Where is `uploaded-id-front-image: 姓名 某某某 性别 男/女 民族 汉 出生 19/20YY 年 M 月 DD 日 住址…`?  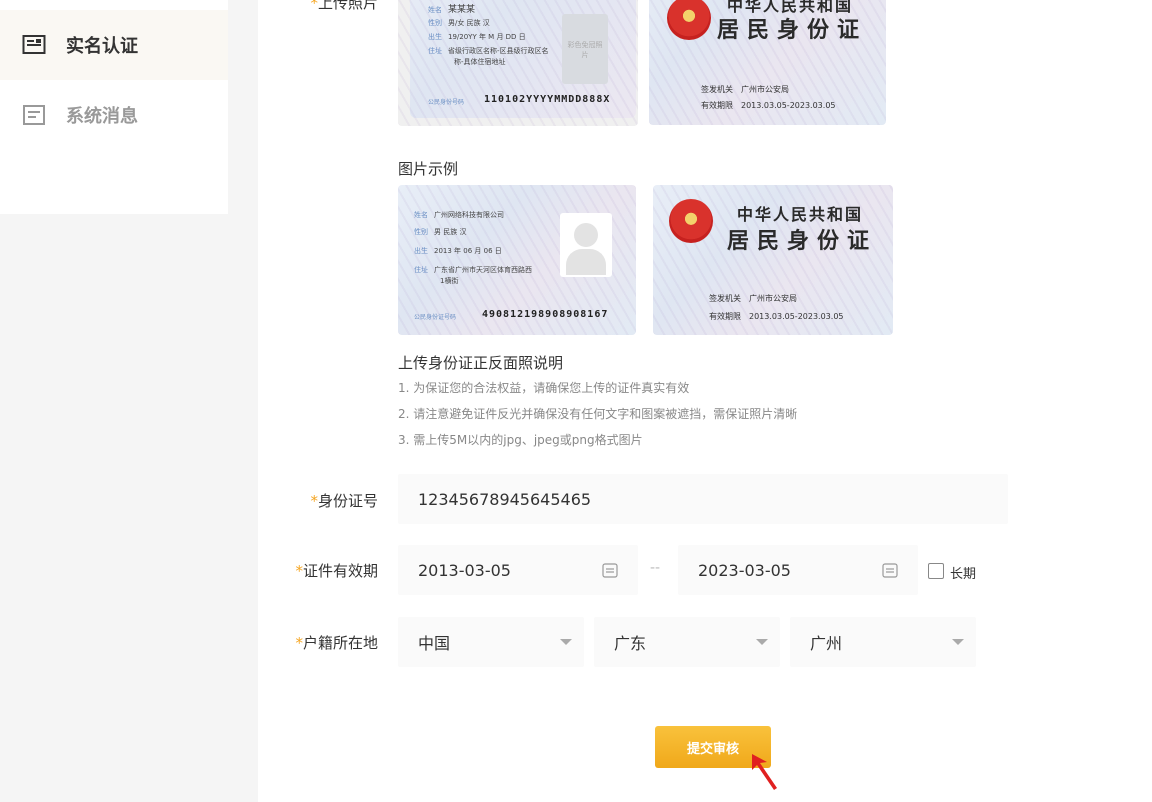 uploaded-id-front-image: 姓名 某某某 性别 男/女 民族 汉 出生 19/20YY 年 M 月 DD 日 住址… is located at coordinates (518, 63).